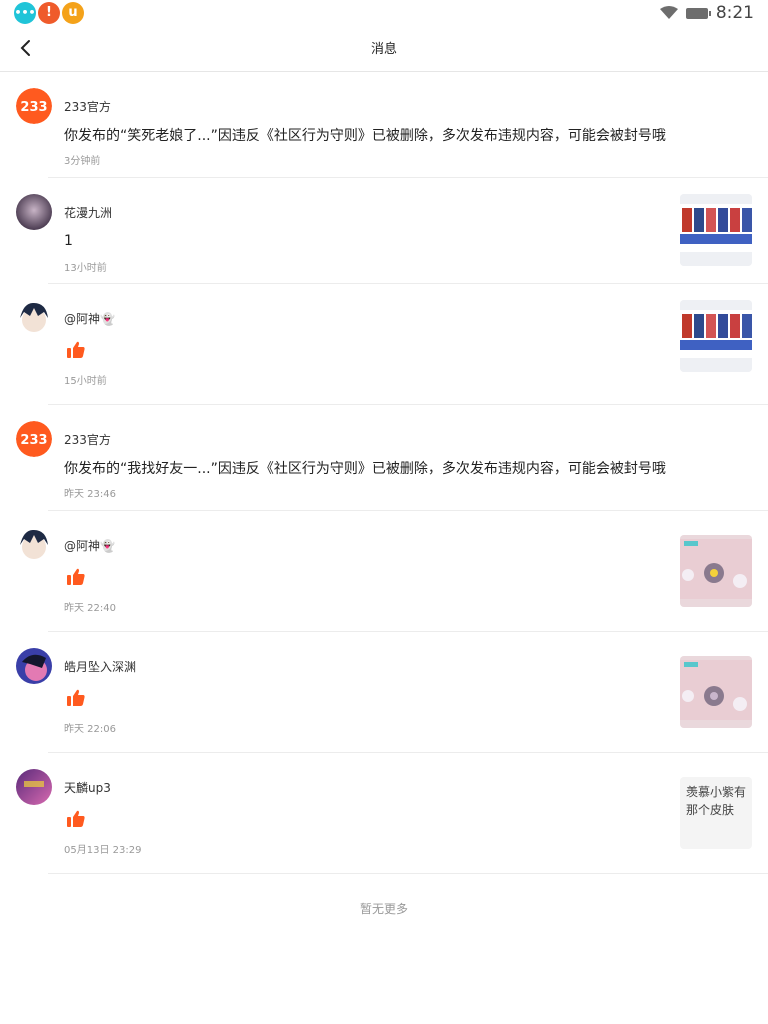 The image size is (768, 1024). I want to click on sender-name: 天麟up3, so click(87, 787).